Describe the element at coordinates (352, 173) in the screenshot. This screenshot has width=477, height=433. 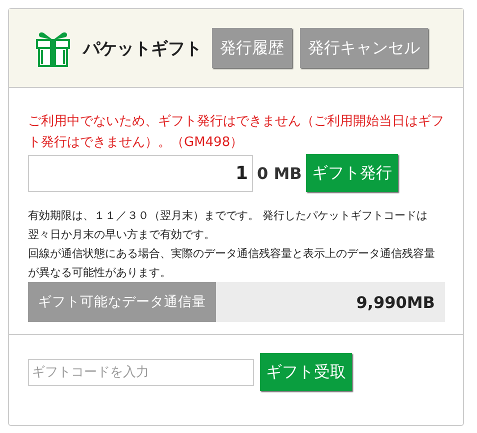
I see `issue-button: ギフト発行` at that location.